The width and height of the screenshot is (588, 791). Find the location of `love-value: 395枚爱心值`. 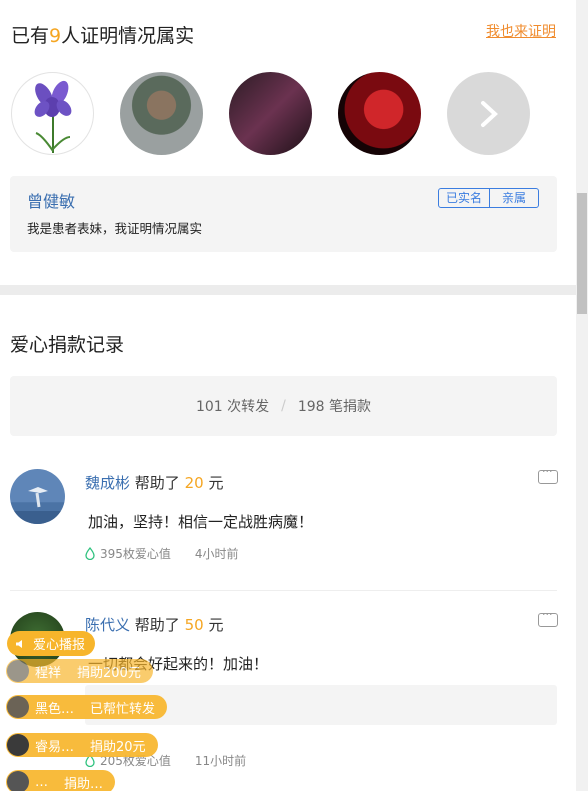

love-value: 395枚爱心值 is located at coordinates (128, 553).